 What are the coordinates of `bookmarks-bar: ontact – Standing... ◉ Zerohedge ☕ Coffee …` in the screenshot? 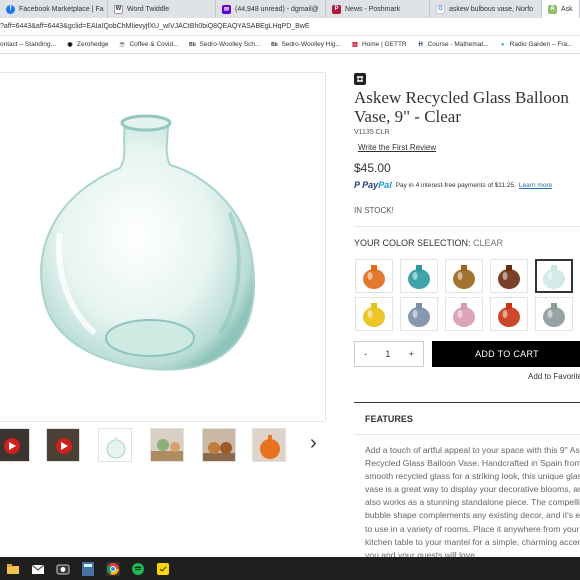 It's located at (290, 45).